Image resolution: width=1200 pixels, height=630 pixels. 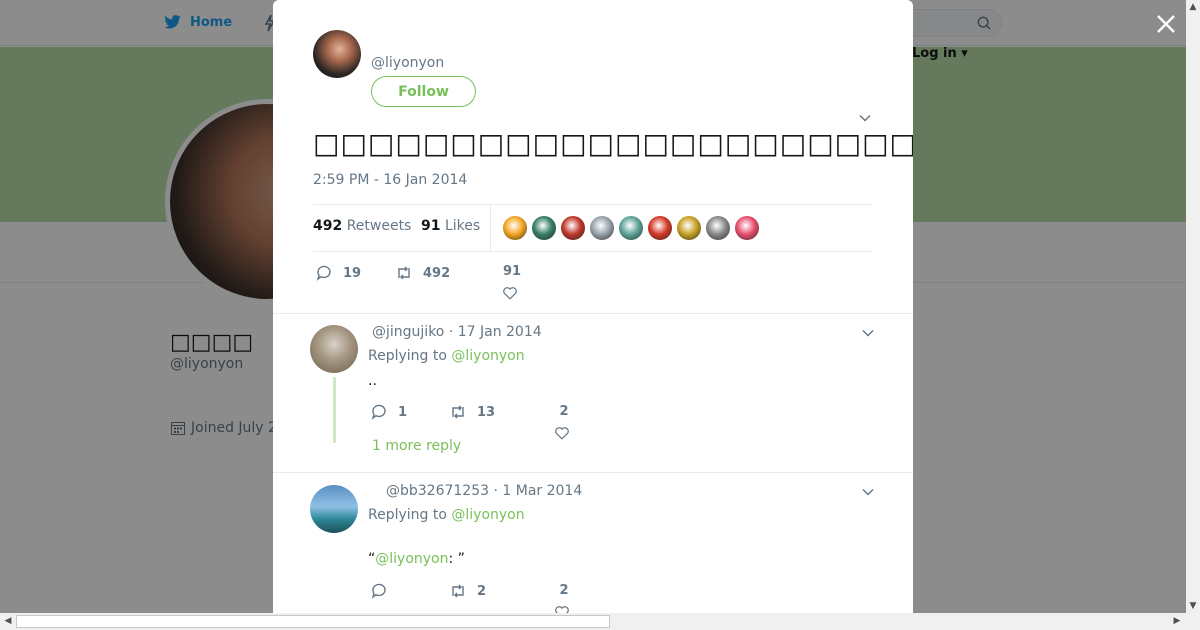 I want to click on reply-header: @jingujiko · 17 Jan 2014, so click(x=457, y=332).